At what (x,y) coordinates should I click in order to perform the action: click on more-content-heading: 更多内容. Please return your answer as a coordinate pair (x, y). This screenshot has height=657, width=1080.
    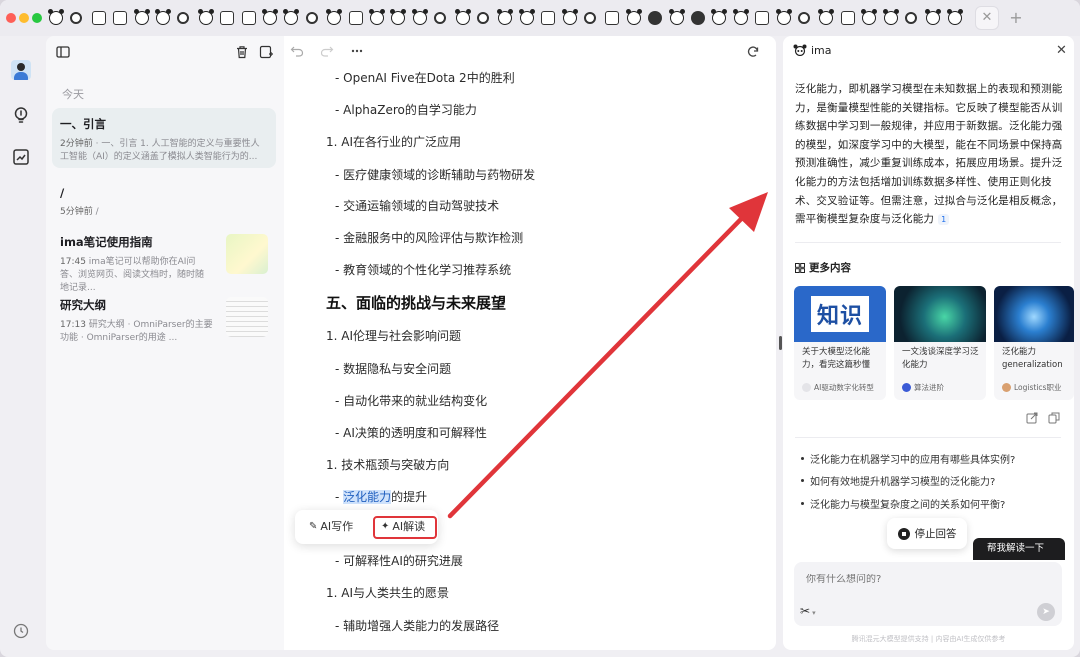
    Looking at the image, I should click on (823, 267).